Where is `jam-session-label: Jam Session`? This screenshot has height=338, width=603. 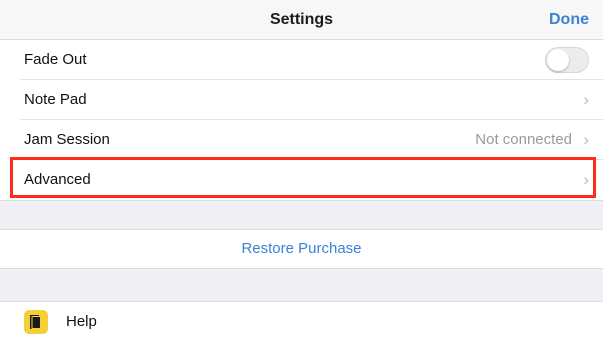 jam-session-label: Jam Session is located at coordinates (67, 139).